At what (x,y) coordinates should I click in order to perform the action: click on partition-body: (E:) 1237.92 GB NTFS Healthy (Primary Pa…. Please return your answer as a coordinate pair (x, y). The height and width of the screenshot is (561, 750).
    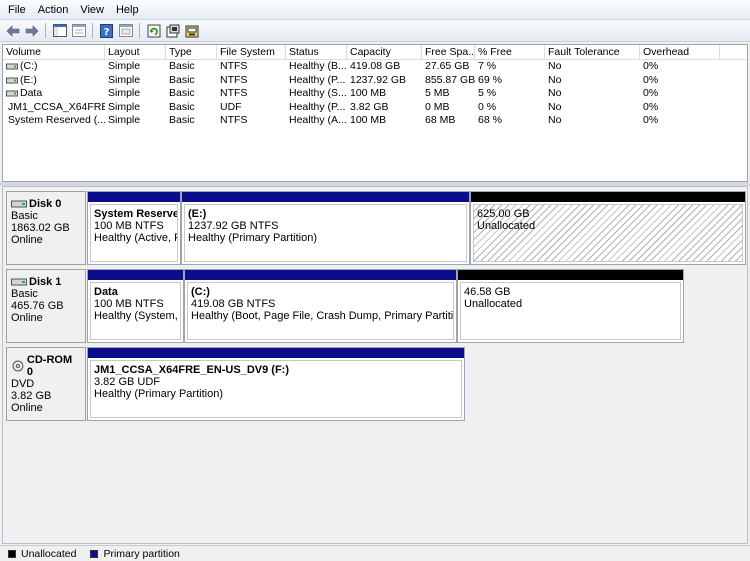
    Looking at the image, I should click on (325, 233).